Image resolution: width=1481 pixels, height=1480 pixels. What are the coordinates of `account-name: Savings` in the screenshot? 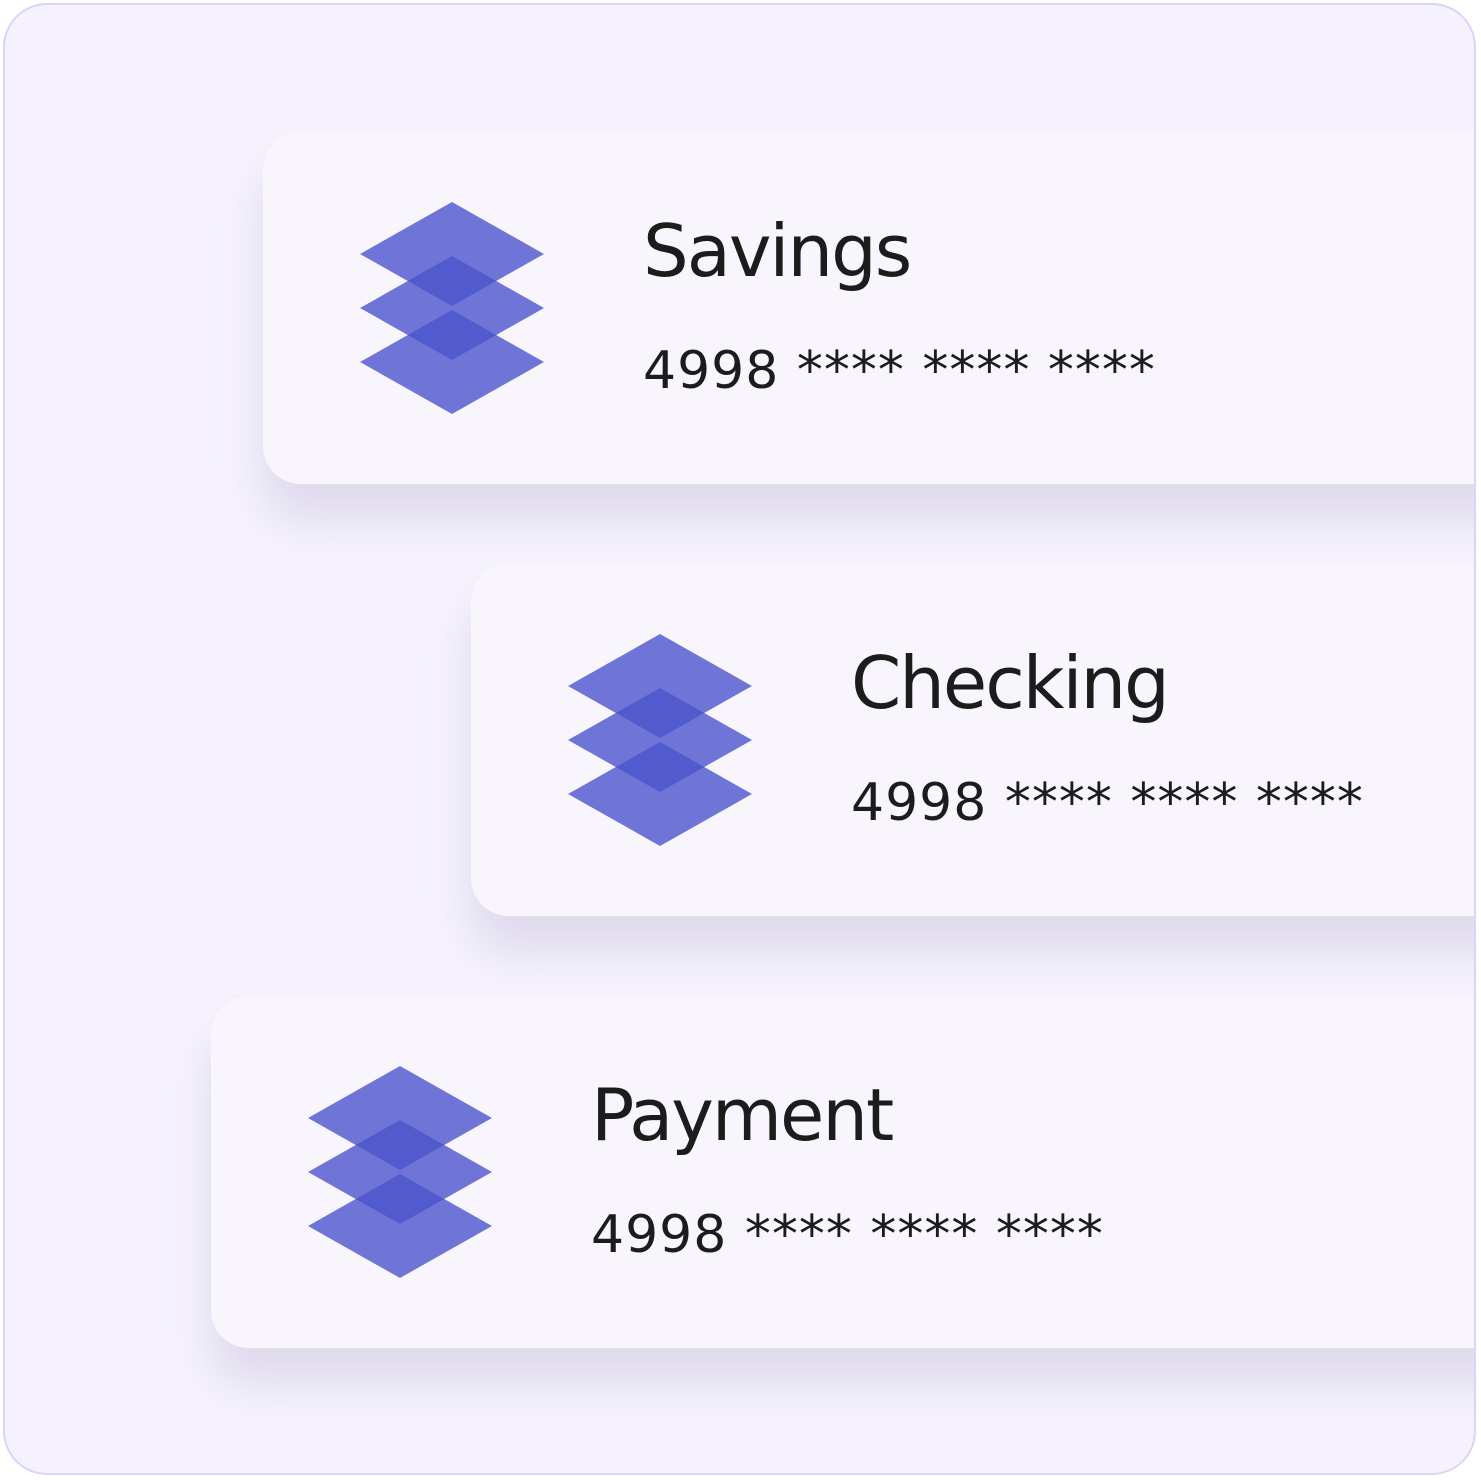 It's located at (777, 251).